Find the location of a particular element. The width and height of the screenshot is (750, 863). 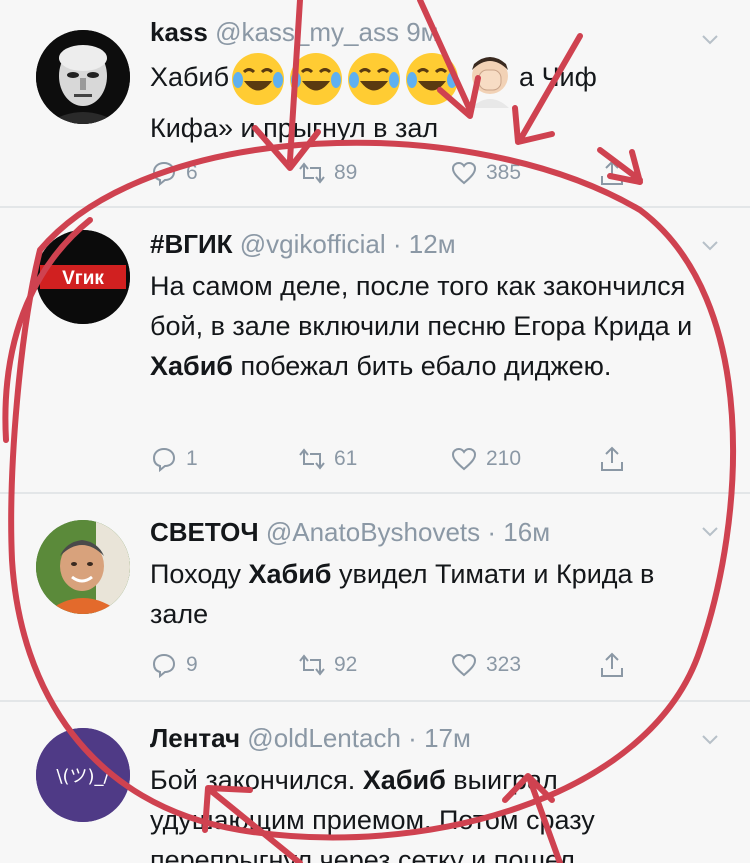

tweet-text-start: Бой закончился. is located at coordinates (256, 780).